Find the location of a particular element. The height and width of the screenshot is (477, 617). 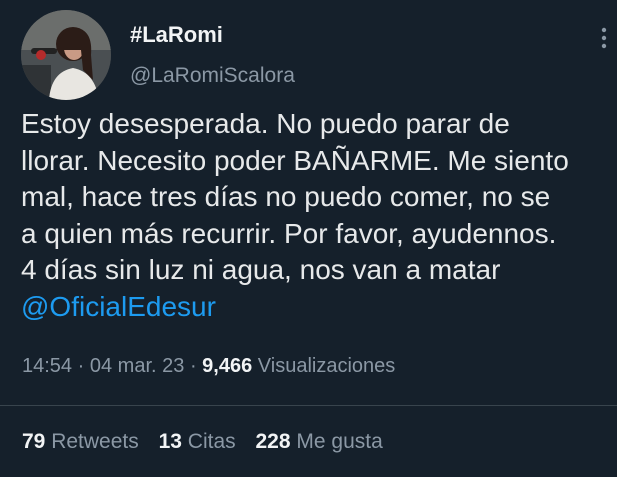

retweets-stat: 79 Retweets is located at coordinates (80, 441).